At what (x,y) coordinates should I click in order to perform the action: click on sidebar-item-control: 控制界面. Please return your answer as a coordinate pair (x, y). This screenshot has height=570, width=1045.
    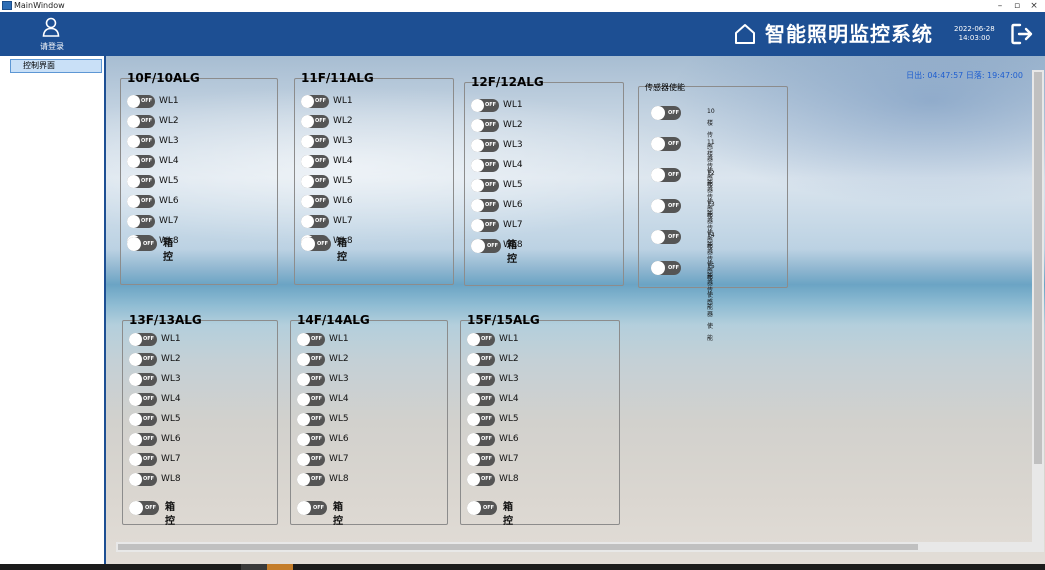
    Looking at the image, I should click on (56, 66).